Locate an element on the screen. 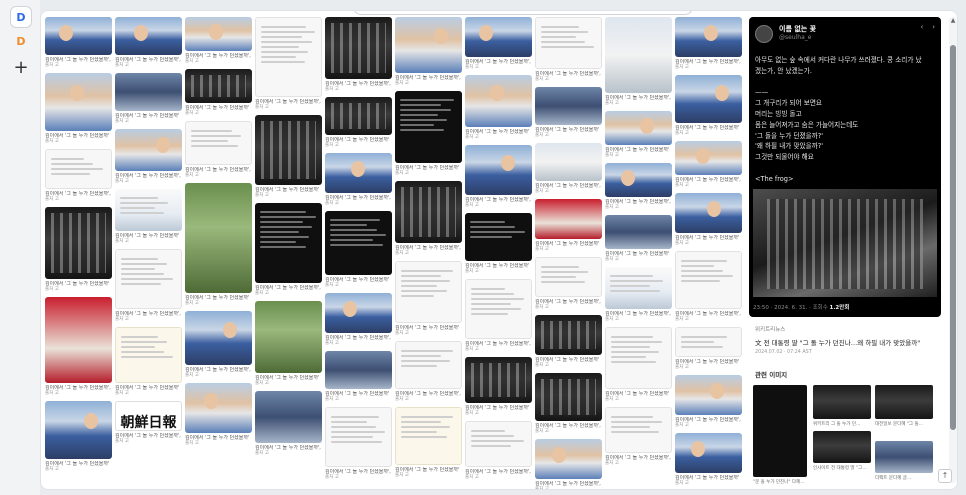 The height and width of the screenshot is (495, 966). new-tab-button: + is located at coordinates (21, 67).